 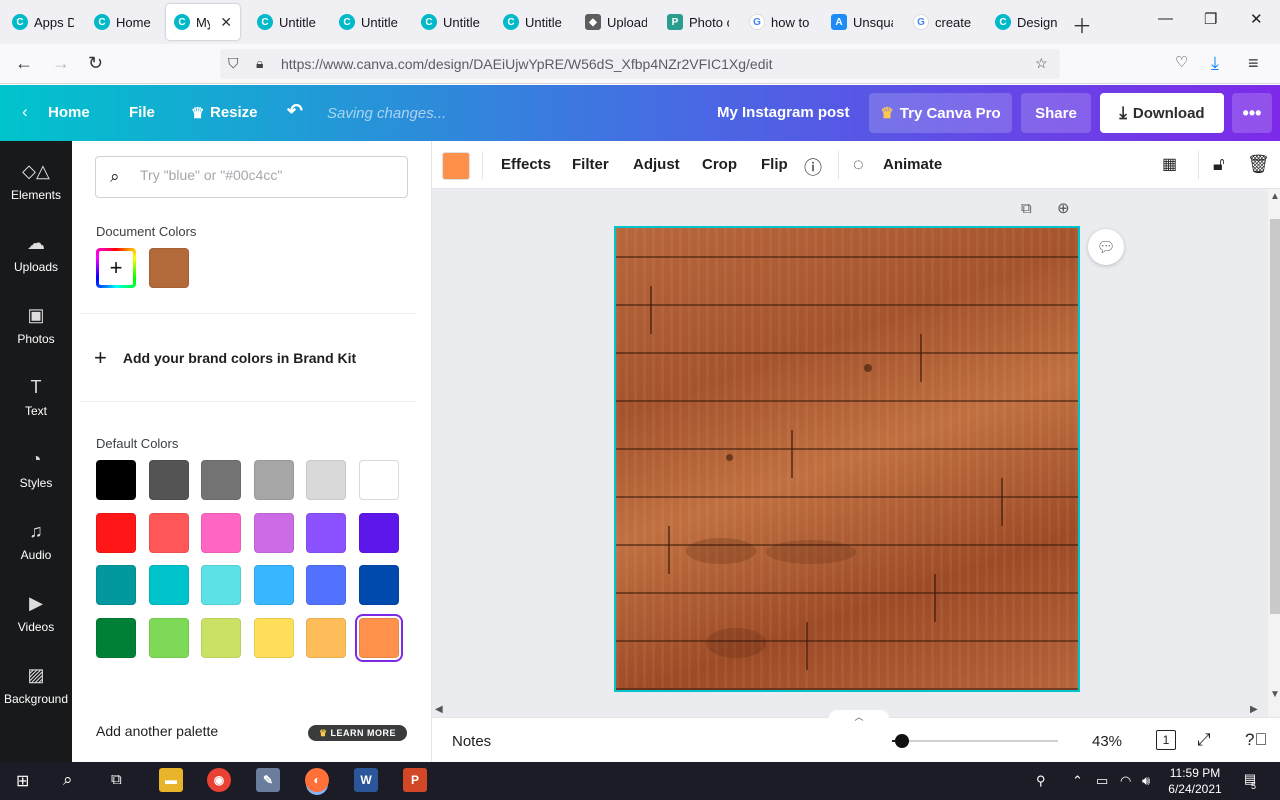 I want to click on volume-icon: 🔊︎, so click(x=1146, y=781).